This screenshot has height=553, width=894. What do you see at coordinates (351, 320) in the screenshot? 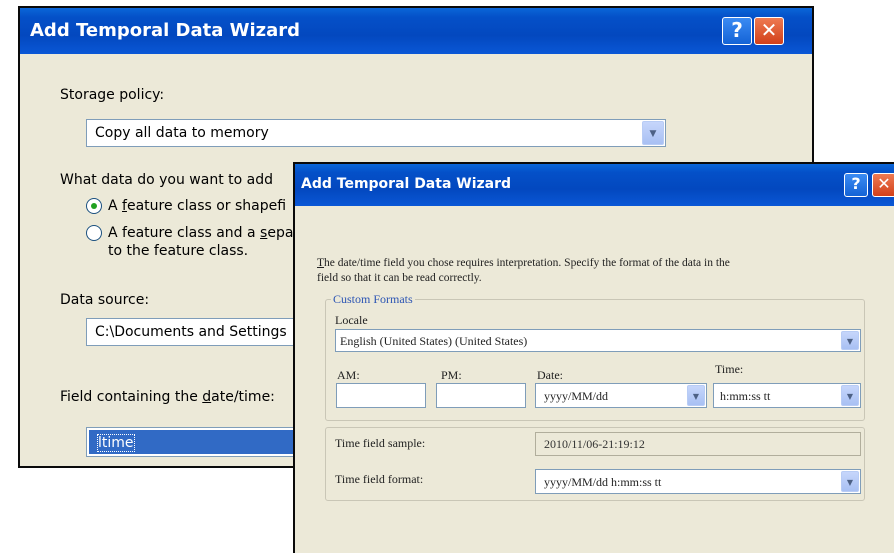
I see `locale-label: Locale` at bounding box center [351, 320].